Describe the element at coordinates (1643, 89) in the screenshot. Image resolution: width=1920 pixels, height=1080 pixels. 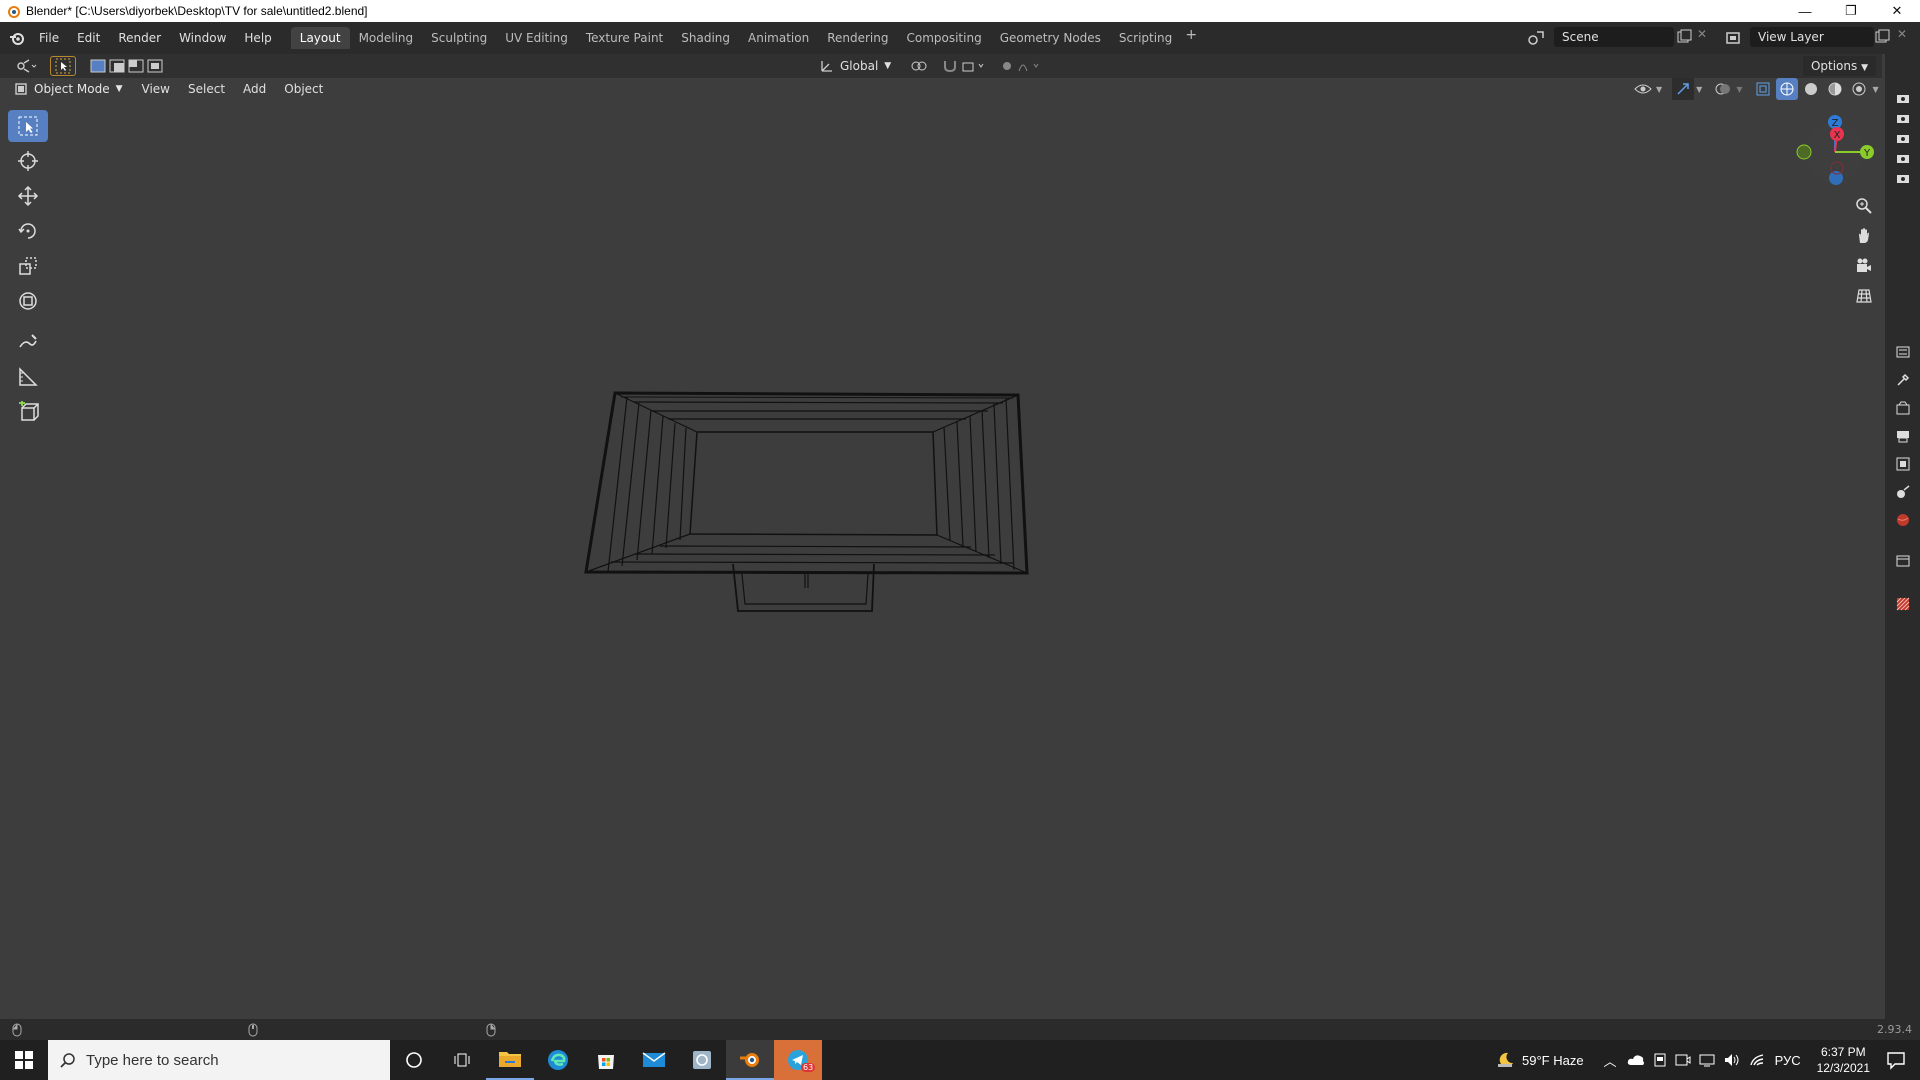
I see `visibility-icon` at that location.